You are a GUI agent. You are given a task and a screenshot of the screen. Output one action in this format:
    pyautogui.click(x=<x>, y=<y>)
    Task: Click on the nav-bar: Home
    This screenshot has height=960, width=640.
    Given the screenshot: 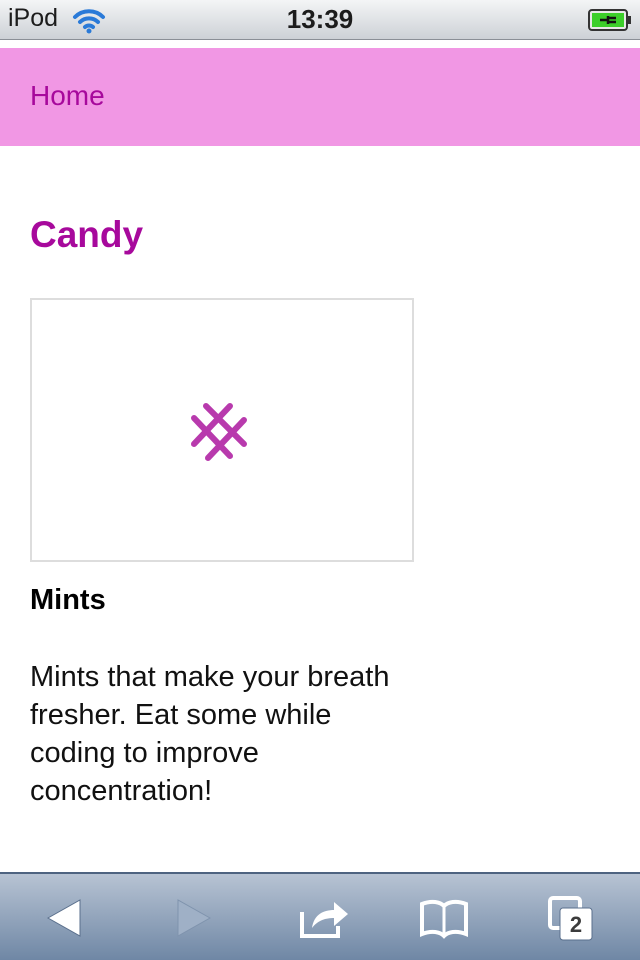 What is the action you would take?
    pyautogui.click(x=320, y=97)
    